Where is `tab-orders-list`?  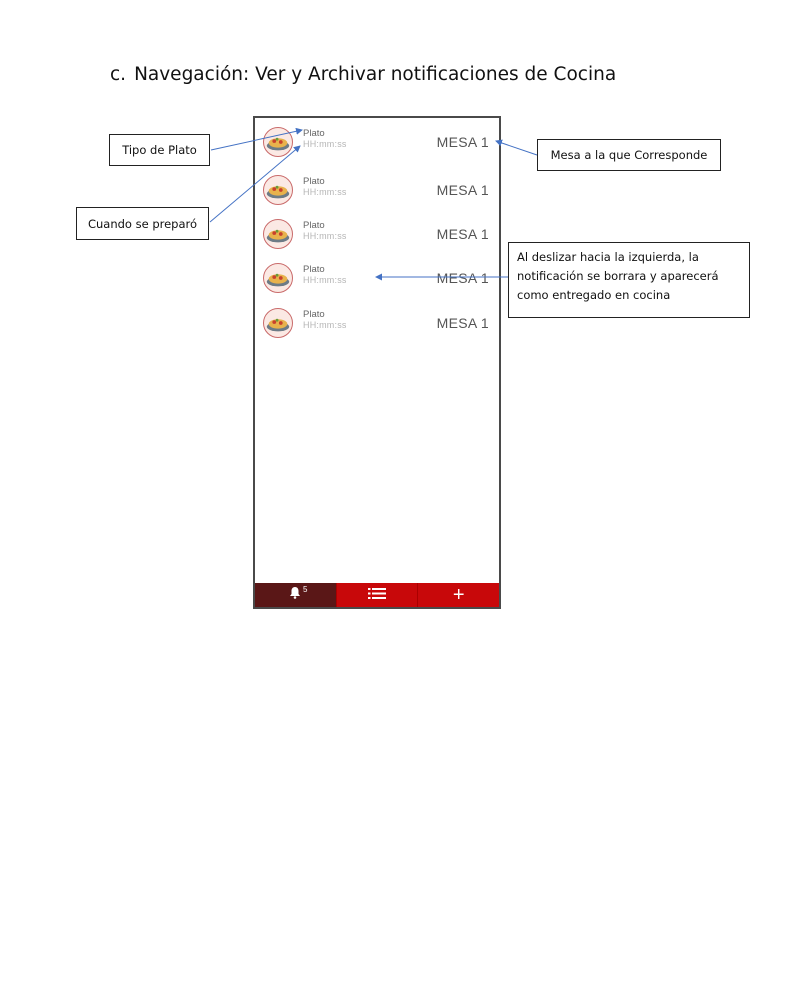
tab-orders-list is located at coordinates (376, 595).